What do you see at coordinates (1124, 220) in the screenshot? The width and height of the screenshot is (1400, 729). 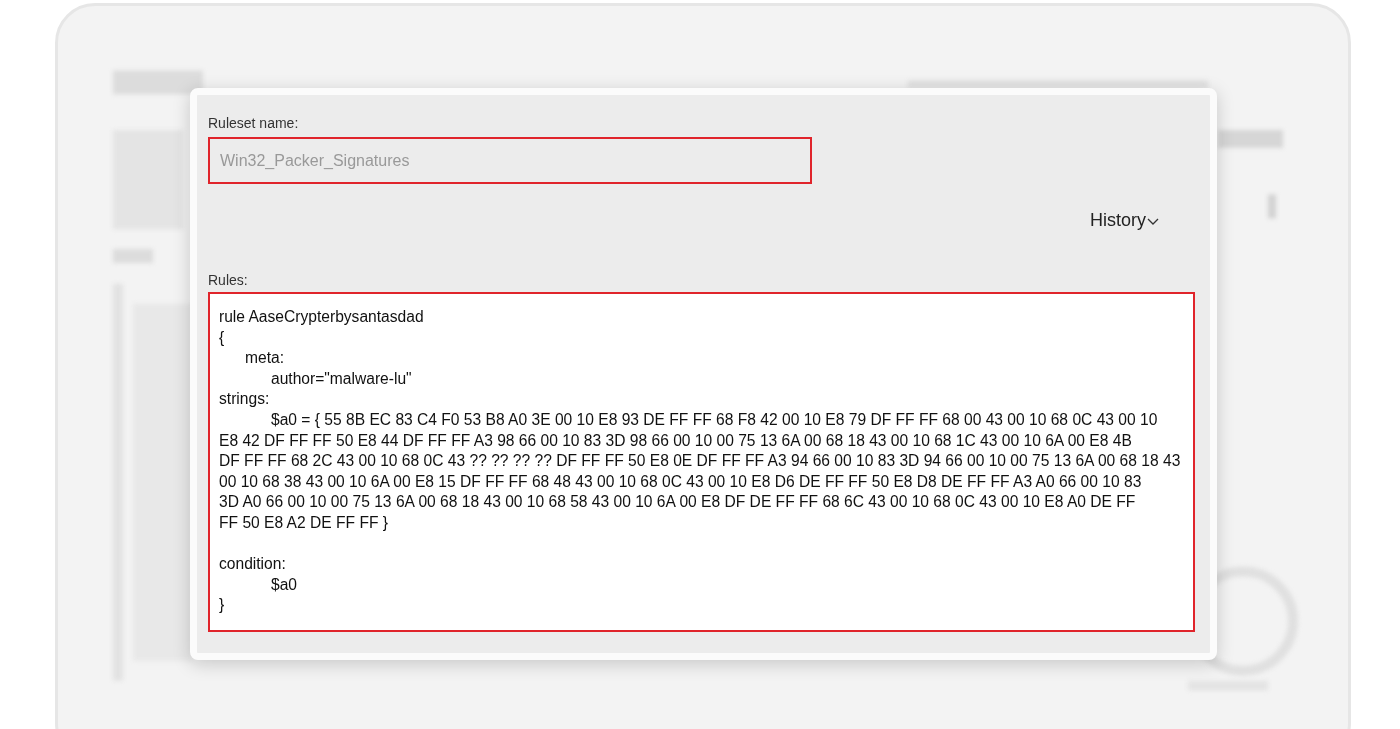 I see `history-dropdown: History` at bounding box center [1124, 220].